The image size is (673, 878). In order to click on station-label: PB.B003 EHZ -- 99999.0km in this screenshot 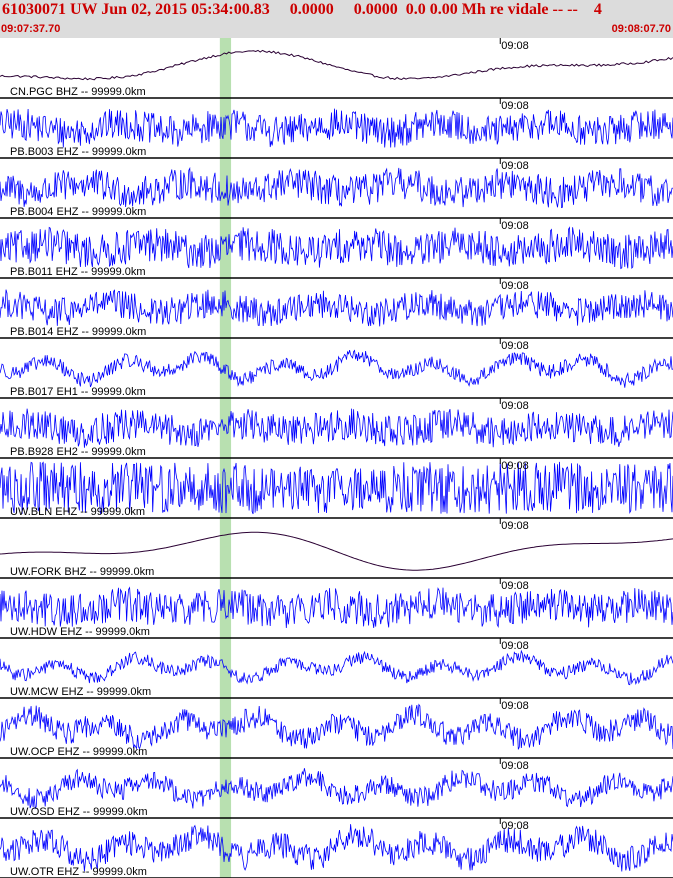, I will do `click(78, 152)`.